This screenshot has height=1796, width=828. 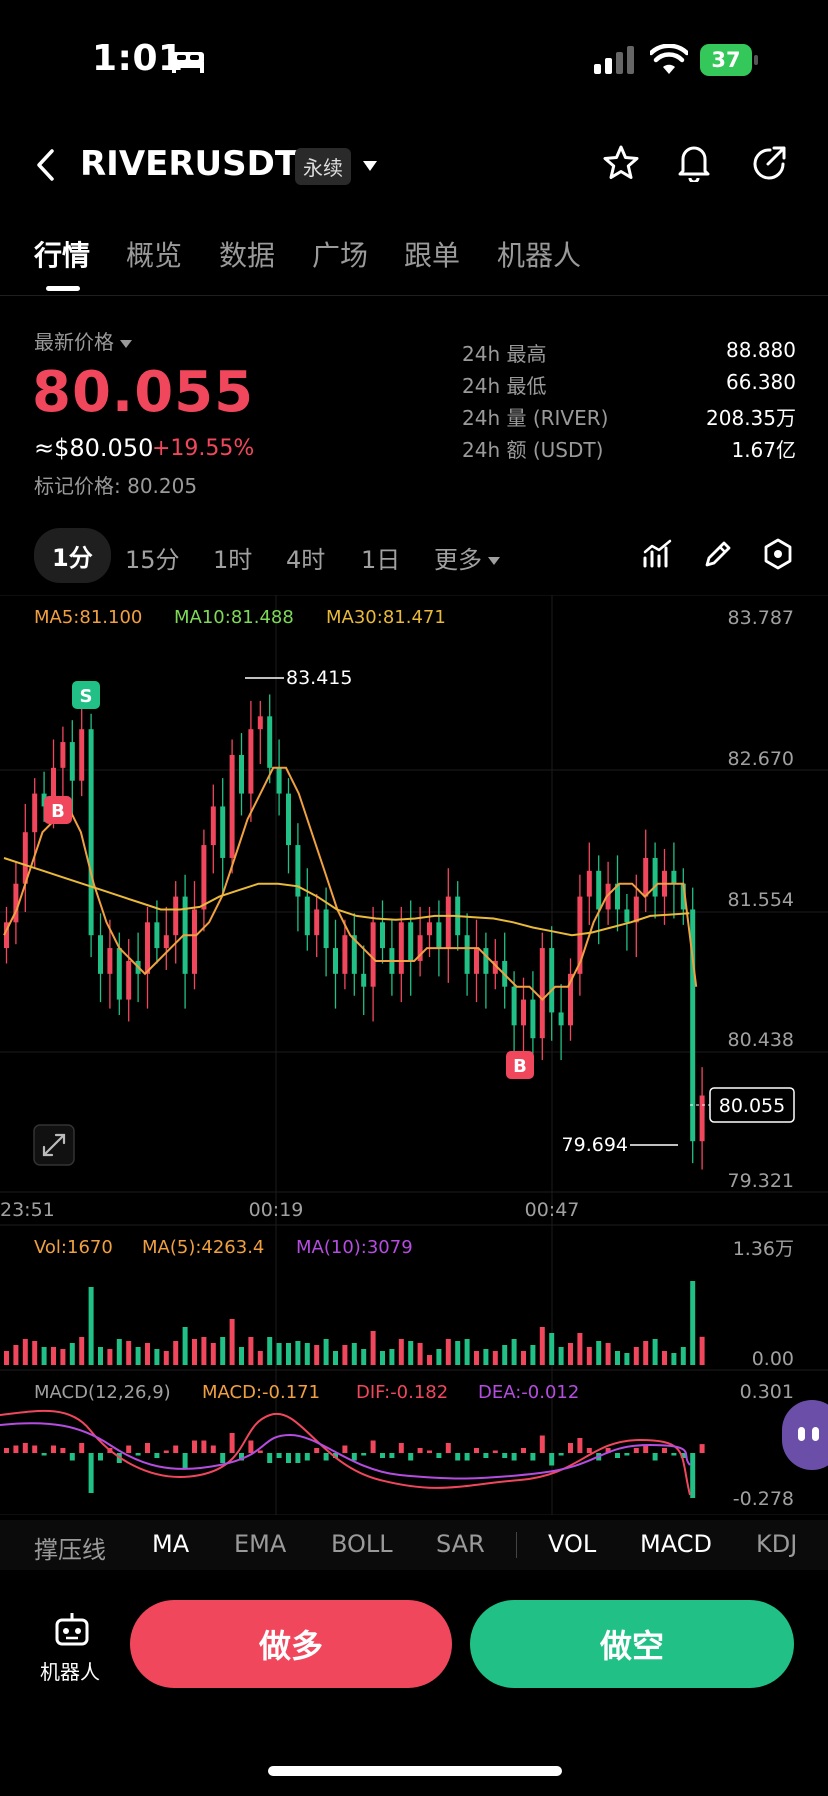 I want to click on indicator-support-resistance: 撑压线, so click(x=70, y=1547).